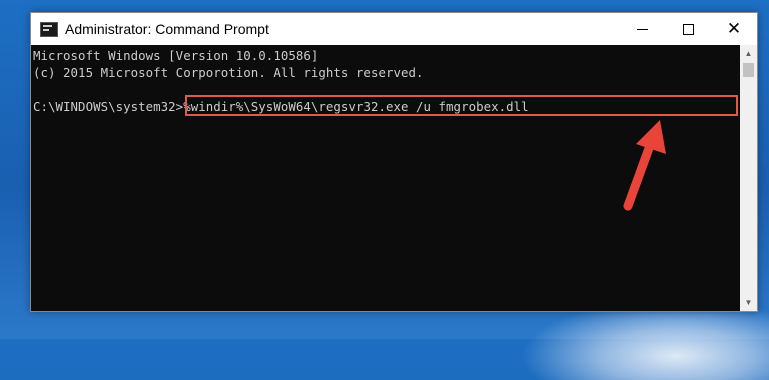  I want to click on minimize-icon, so click(642, 29).